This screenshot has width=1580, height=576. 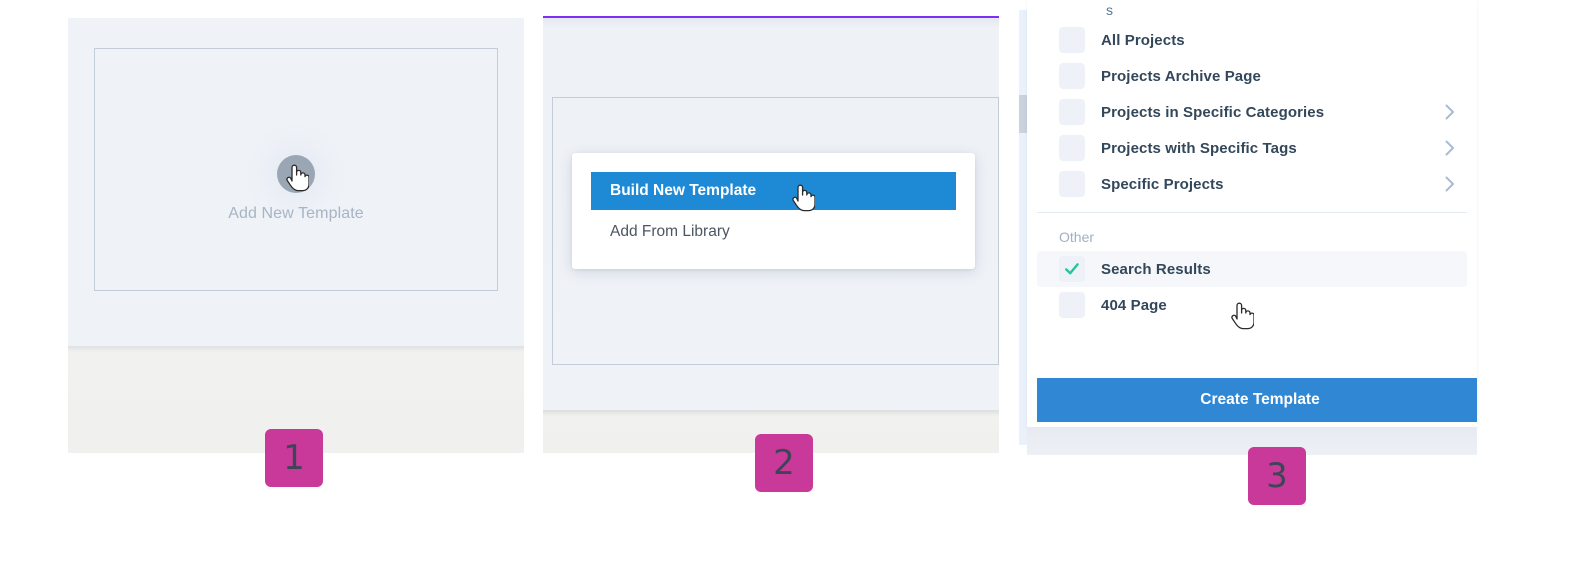 What do you see at coordinates (1252, 305) in the screenshot?
I see `condition-row-404-page: 404 Page` at bounding box center [1252, 305].